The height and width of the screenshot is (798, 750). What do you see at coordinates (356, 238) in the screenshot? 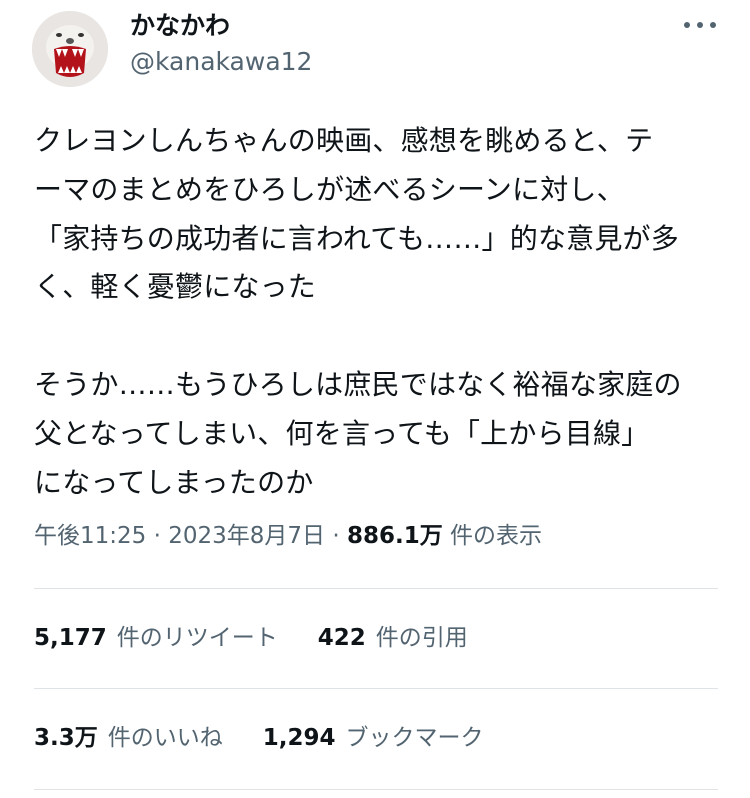
I see `tweet-line: 「家持ちの成功者に言われても……」的な意見が多` at bounding box center [356, 238].